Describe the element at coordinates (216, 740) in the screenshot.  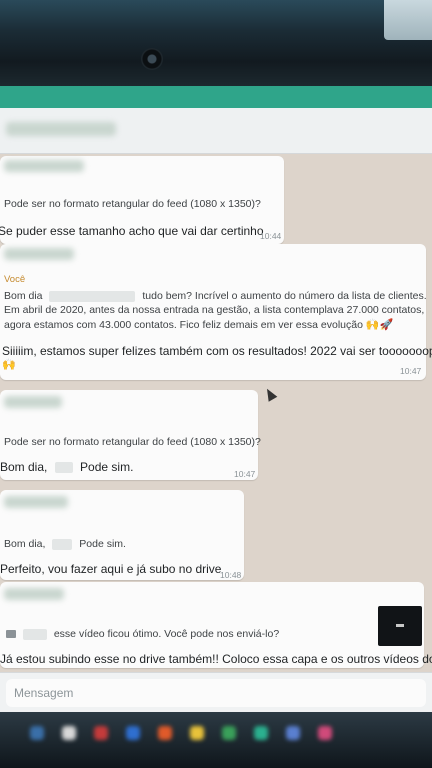
I see `taskbar` at that location.